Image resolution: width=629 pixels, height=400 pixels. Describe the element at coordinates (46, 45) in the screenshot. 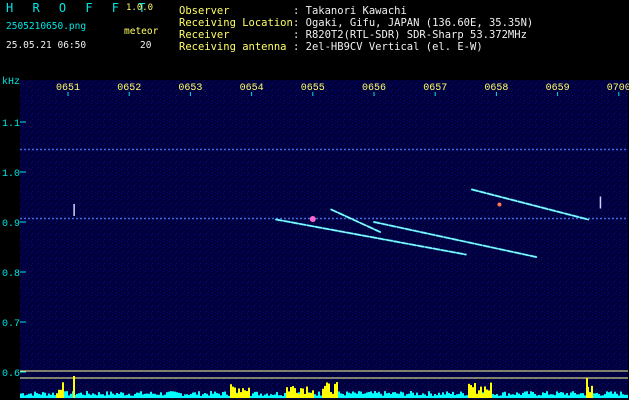

I see `datetime: 25.05.21 06:50` at that location.